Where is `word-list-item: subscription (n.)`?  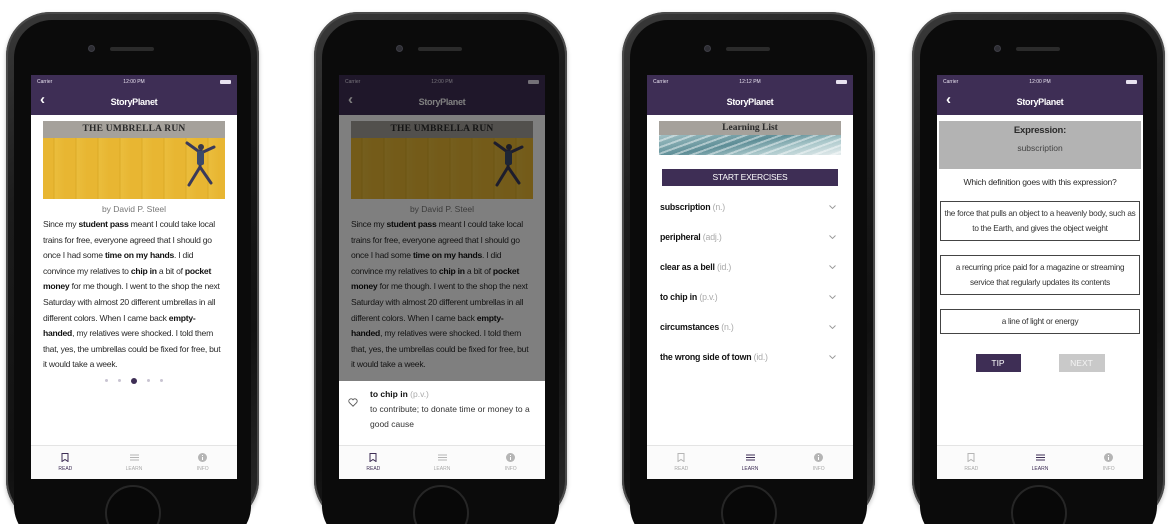 word-list-item: subscription (n.) is located at coordinates (750, 207).